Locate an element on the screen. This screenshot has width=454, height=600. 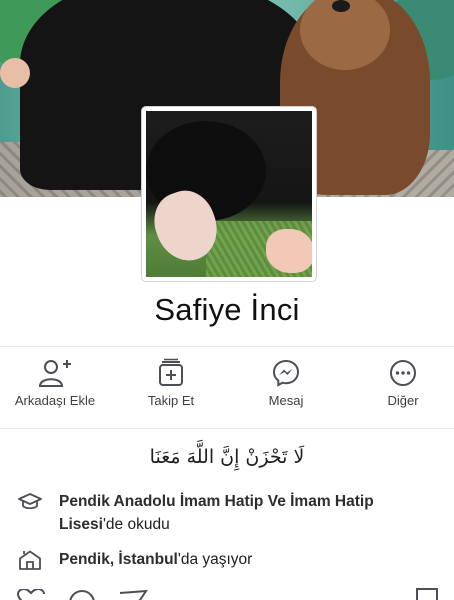
action-row: Arkadaşı Ekle Takip Et Mesaj Diğer is located at coordinates (227, 388).